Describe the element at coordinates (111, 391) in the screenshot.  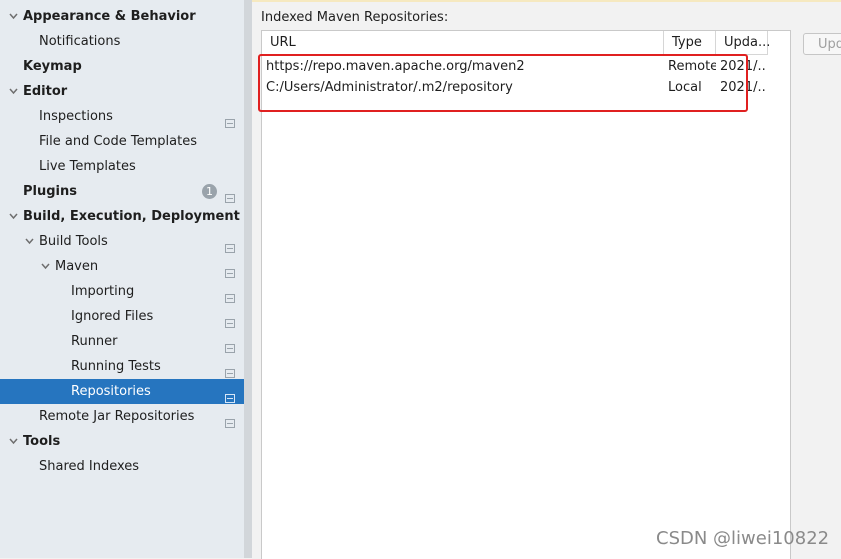
I see `tree-item-label: Repositories` at that location.